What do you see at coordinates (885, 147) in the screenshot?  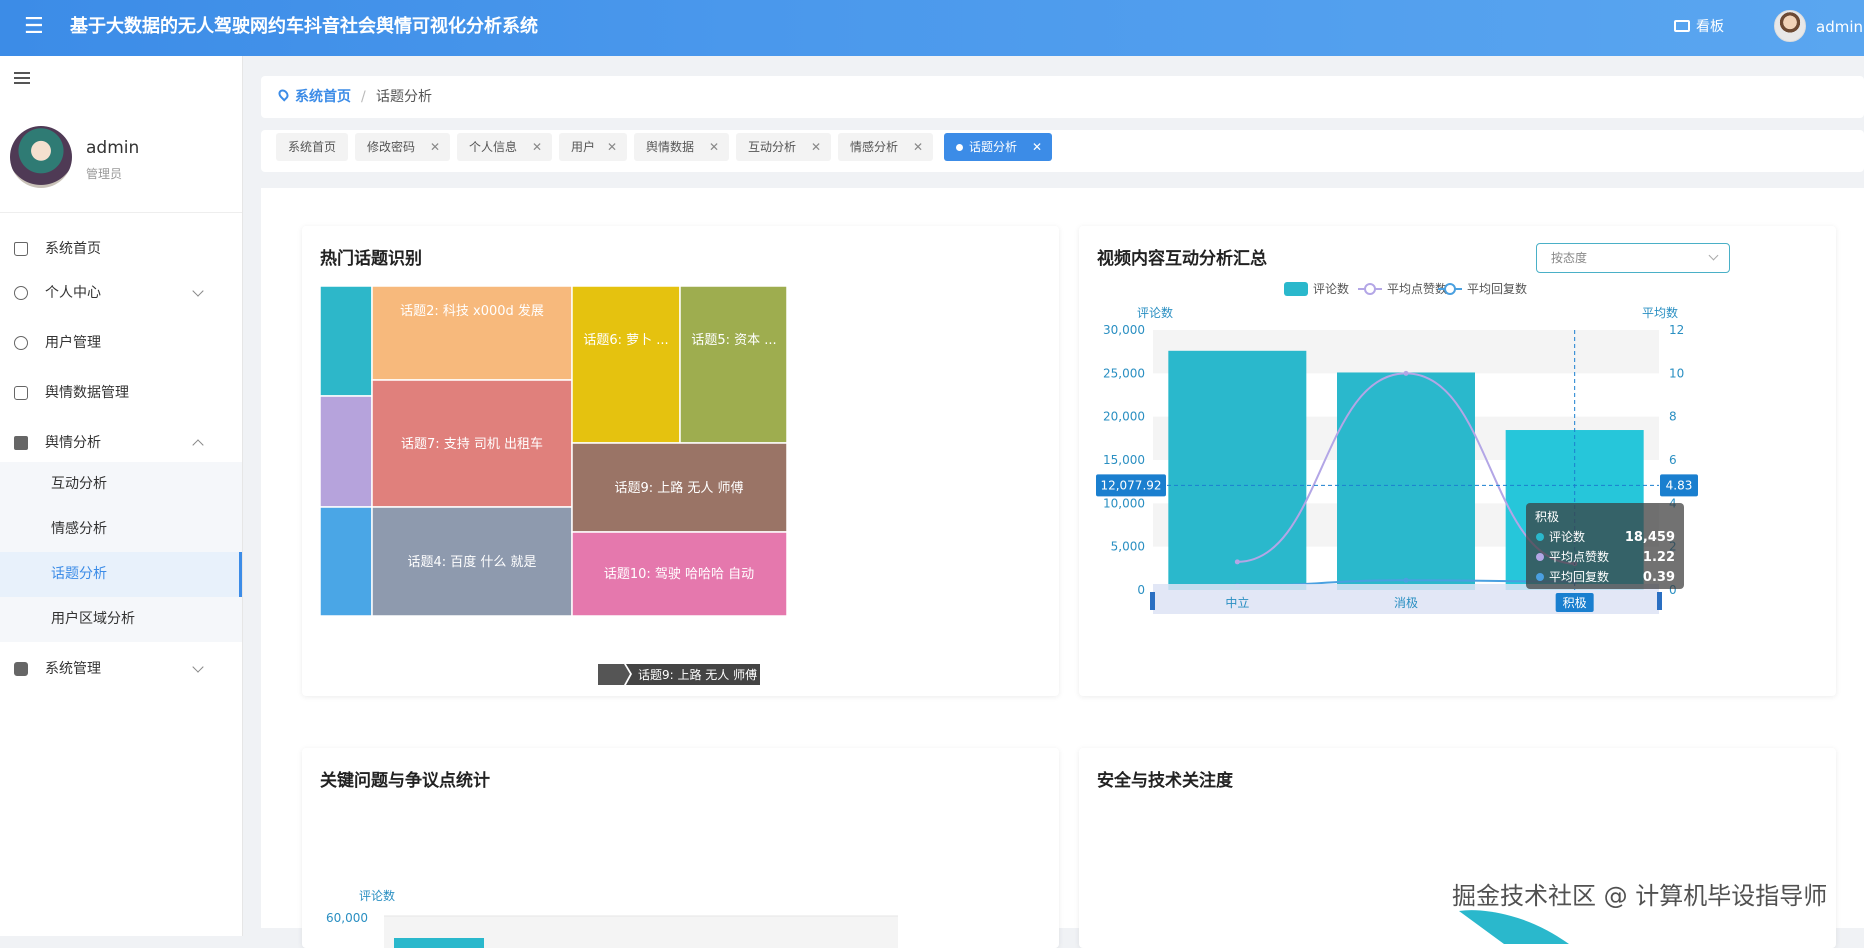 I see `tag-emotion-analysis: 情感分析 ✕` at bounding box center [885, 147].